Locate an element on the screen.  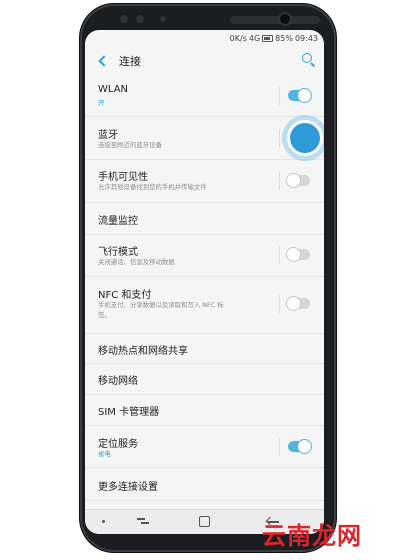
item-label: SIM 卡管理器 is located at coordinates (129, 412).